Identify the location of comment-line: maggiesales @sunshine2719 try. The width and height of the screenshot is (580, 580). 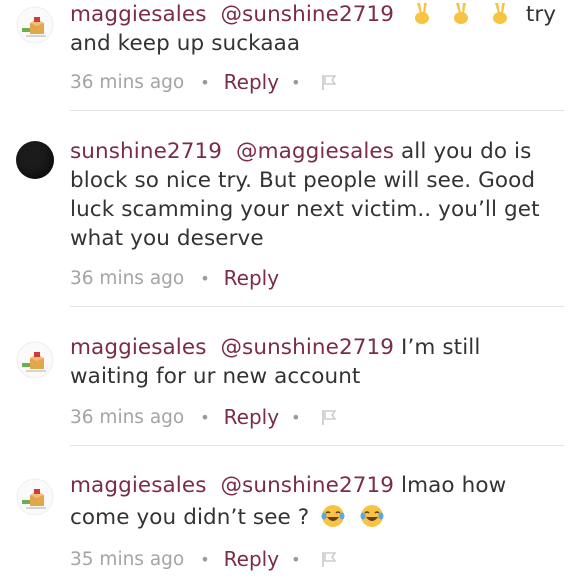
(320, 14).